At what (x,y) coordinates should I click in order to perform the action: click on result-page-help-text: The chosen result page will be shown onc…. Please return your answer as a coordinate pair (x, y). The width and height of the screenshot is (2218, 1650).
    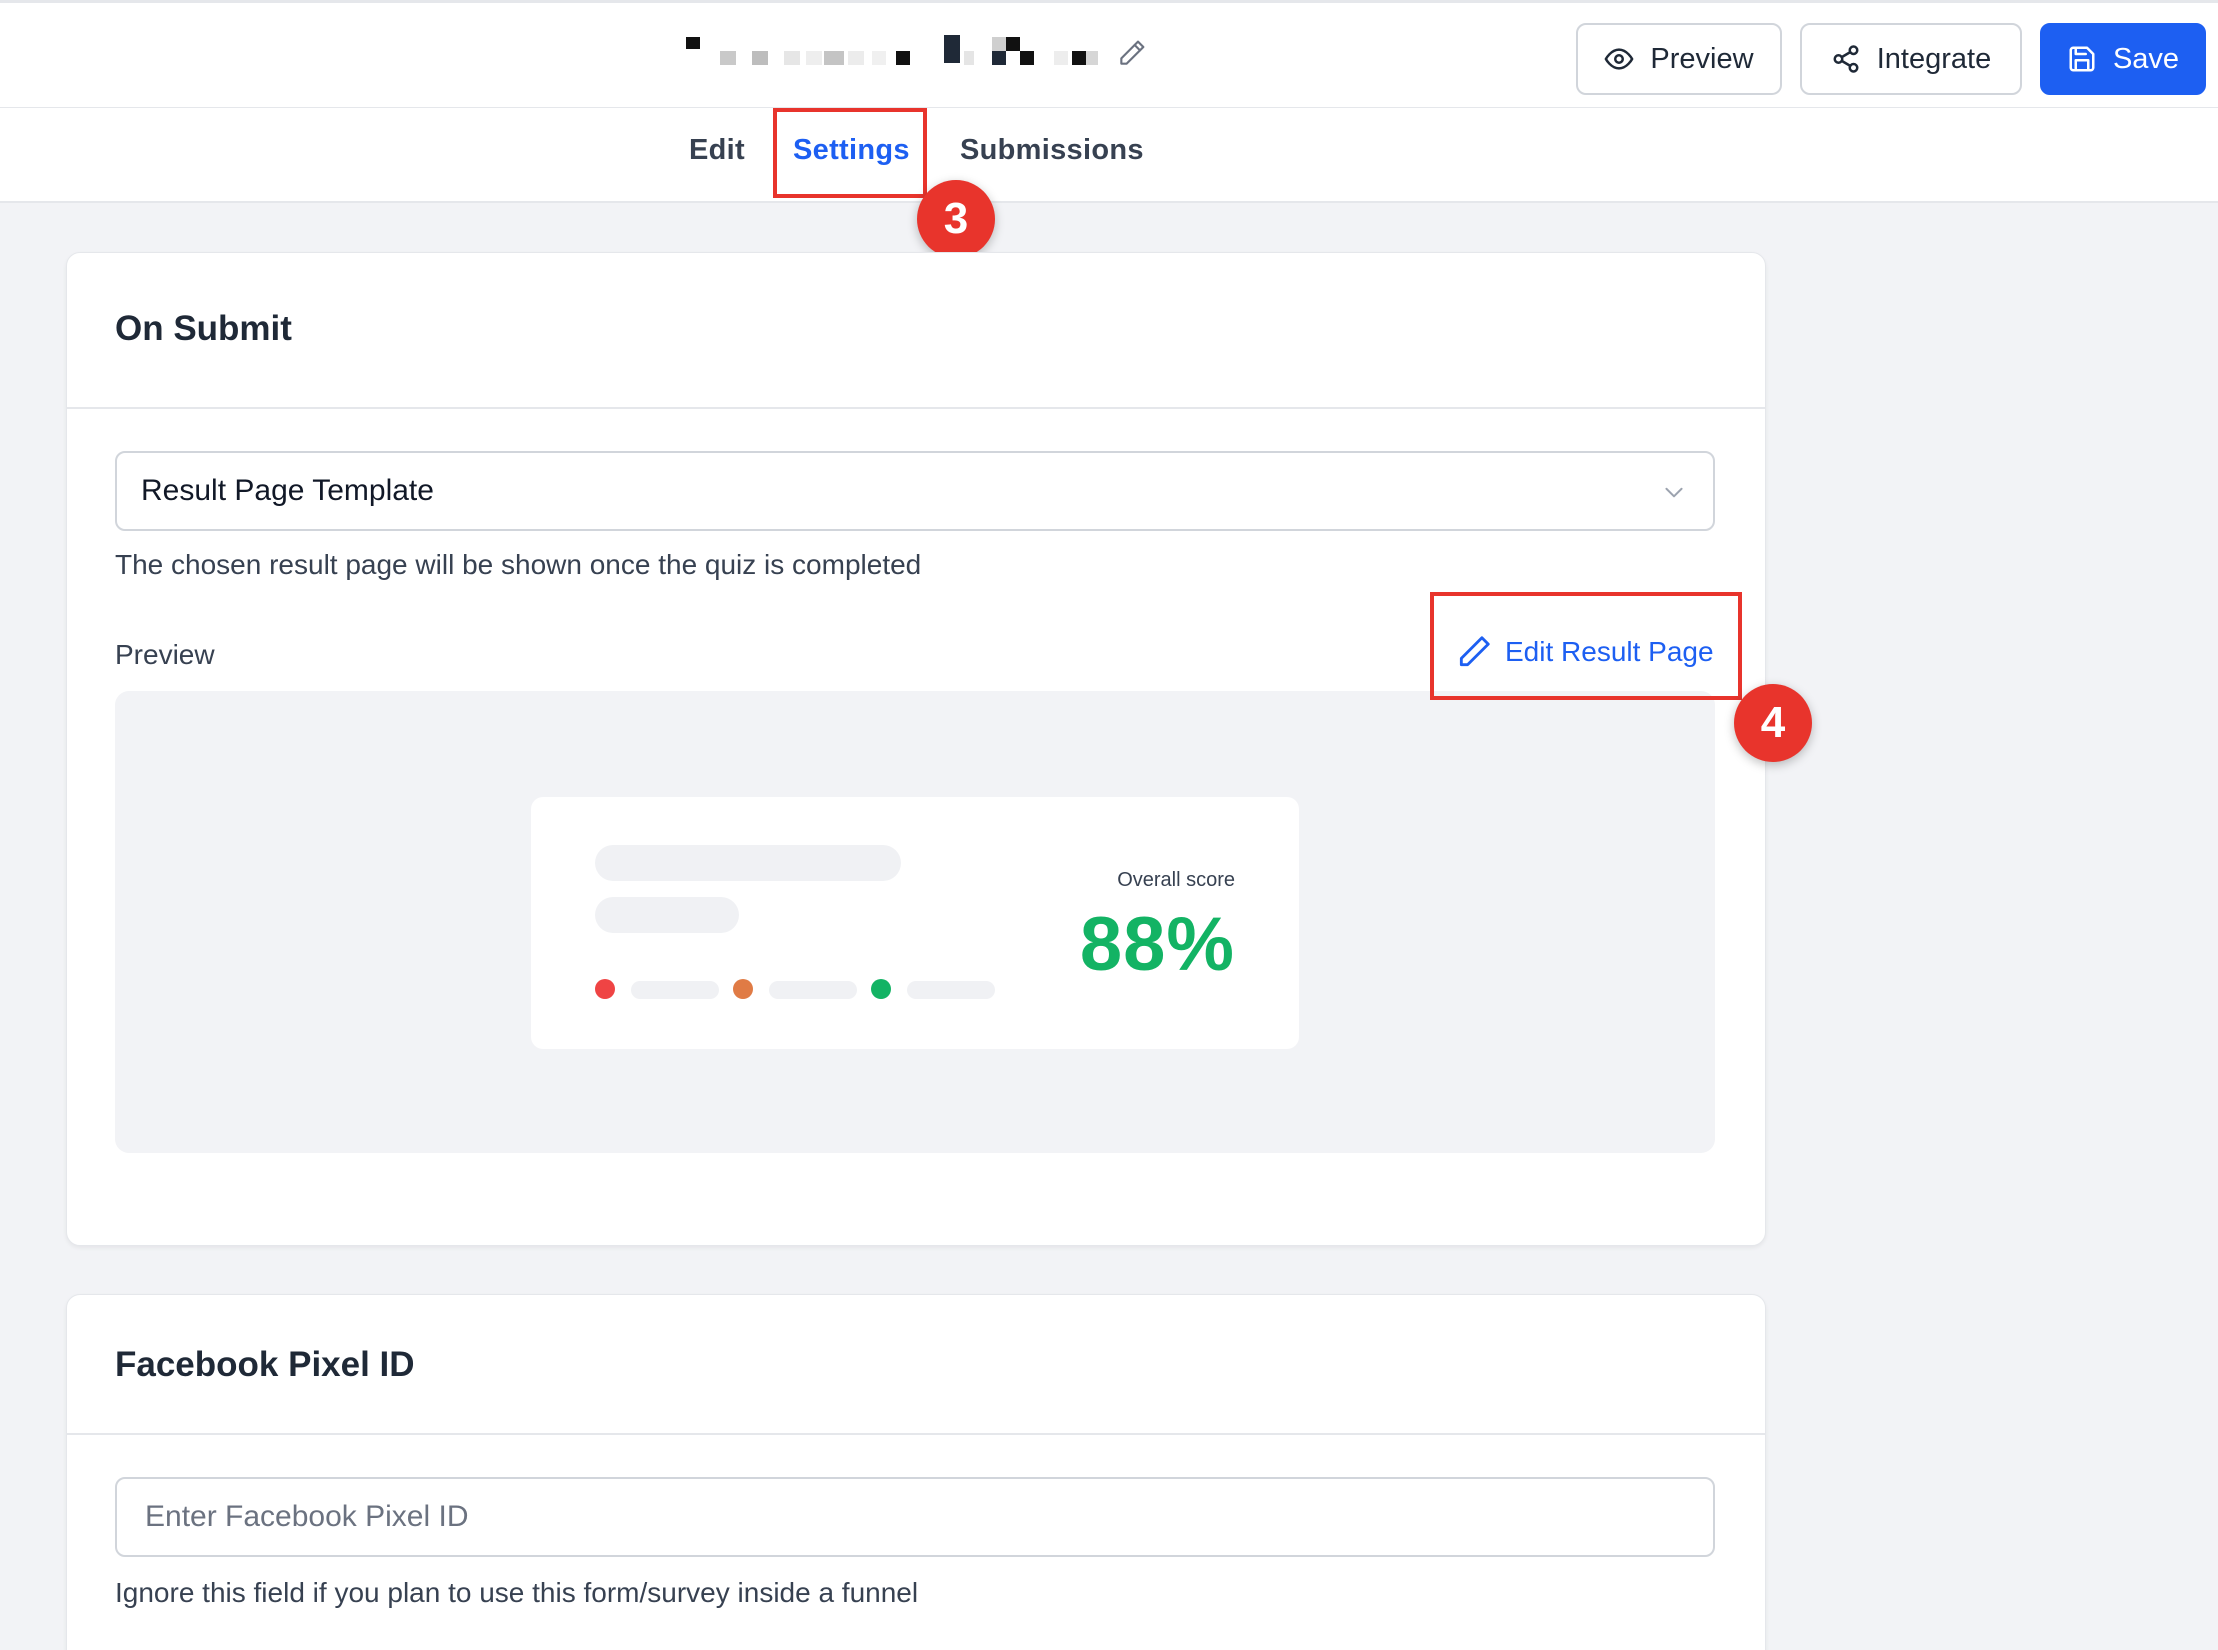
    Looking at the image, I should click on (518, 564).